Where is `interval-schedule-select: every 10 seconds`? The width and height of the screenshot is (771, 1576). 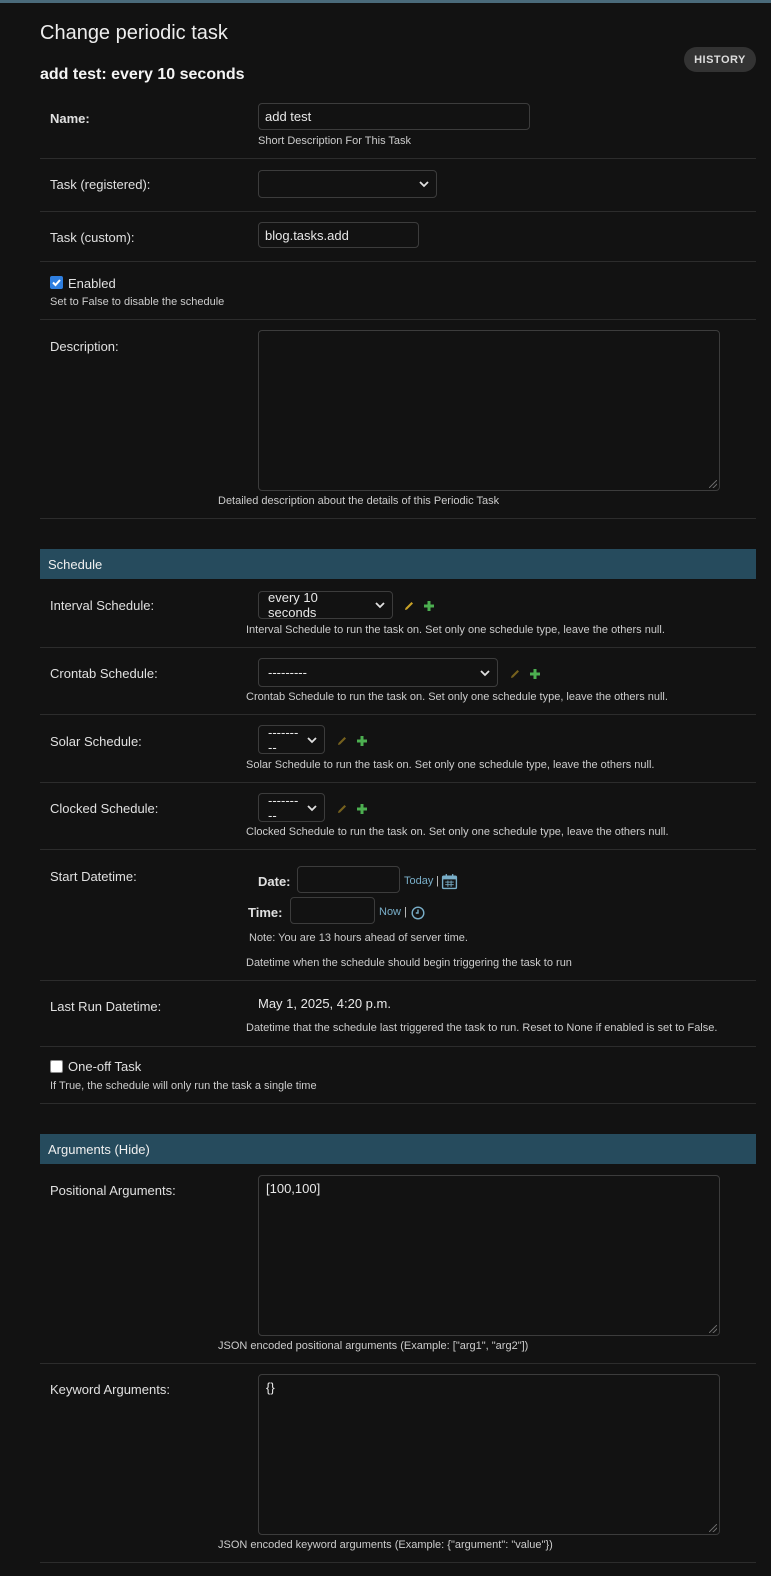 interval-schedule-select: every 10 seconds is located at coordinates (325, 605).